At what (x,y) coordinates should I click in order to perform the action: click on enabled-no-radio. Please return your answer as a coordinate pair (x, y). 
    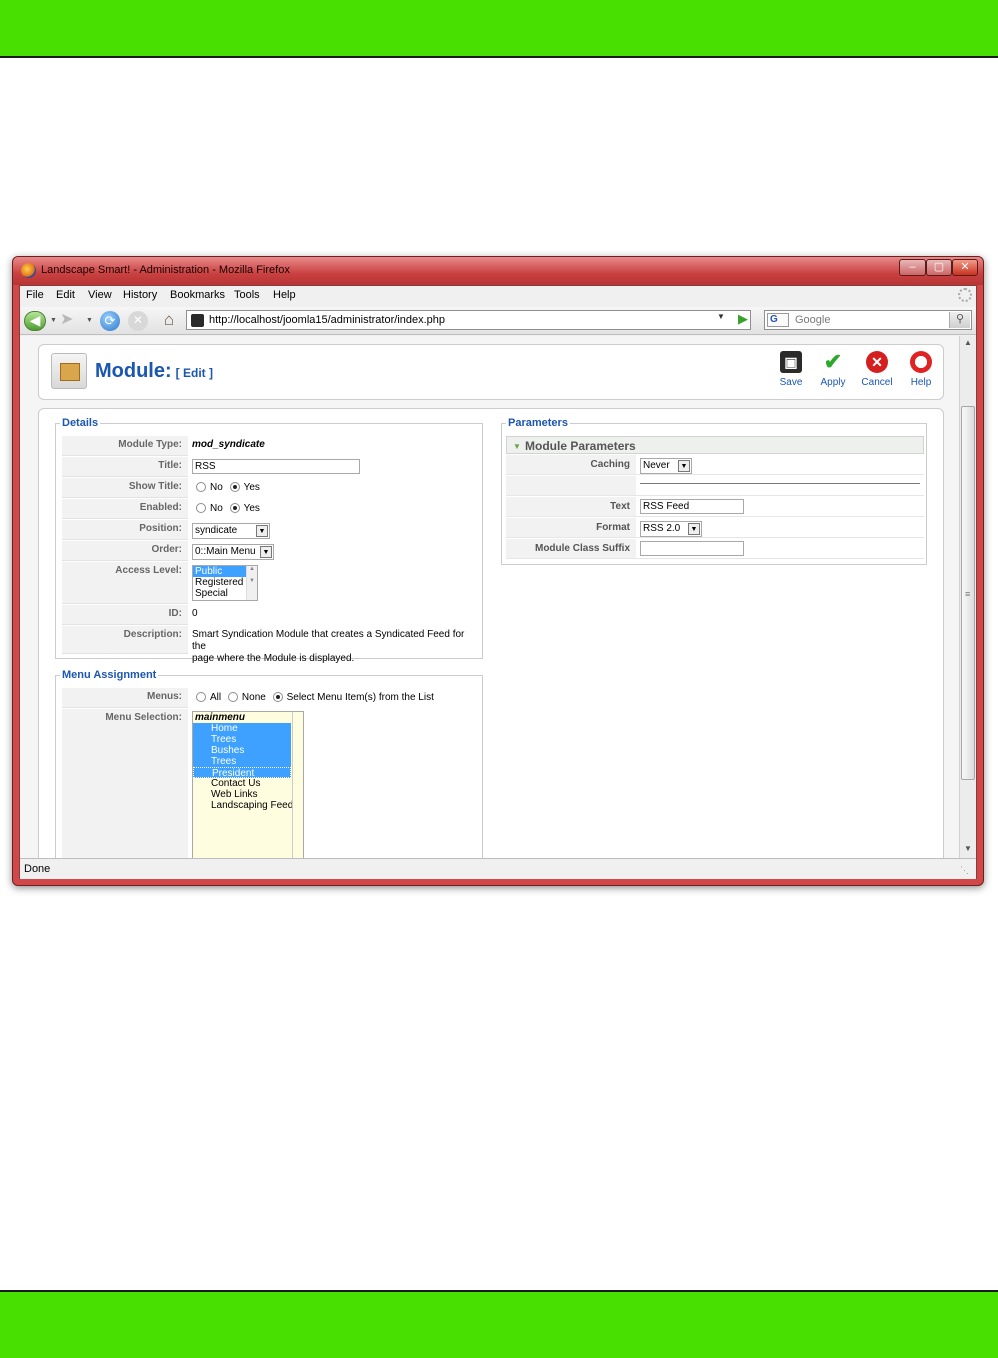
    Looking at the image, I should click on (201, 508).